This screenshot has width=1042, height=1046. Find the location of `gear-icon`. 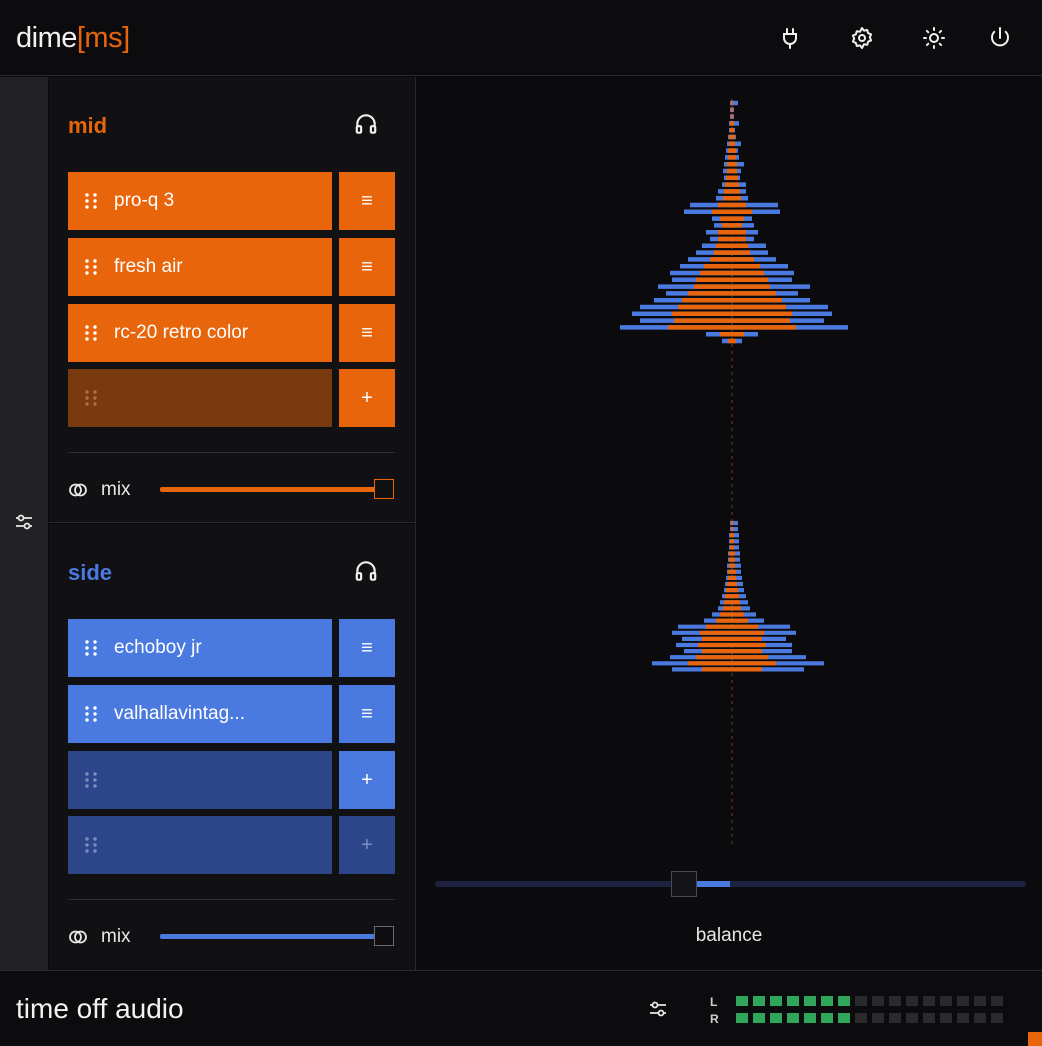

gear-icon is located at coordinates (862, 38).